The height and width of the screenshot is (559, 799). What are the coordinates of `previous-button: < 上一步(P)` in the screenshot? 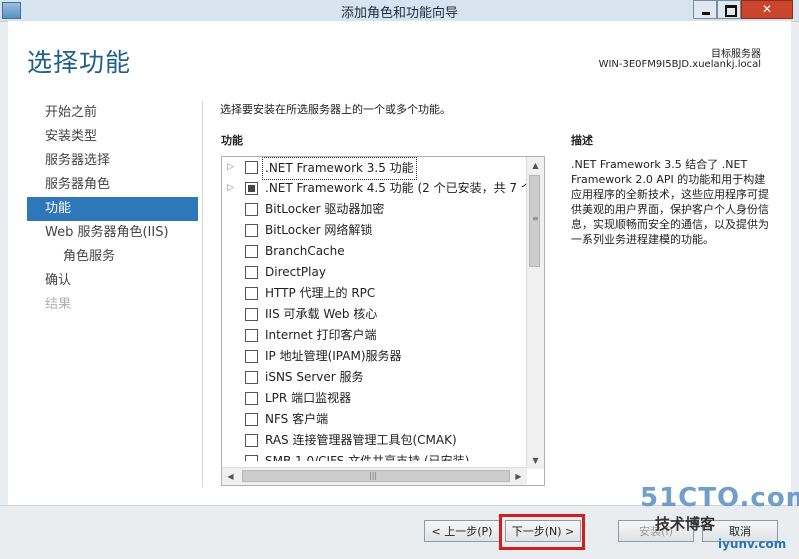 It's located at (462, 531).